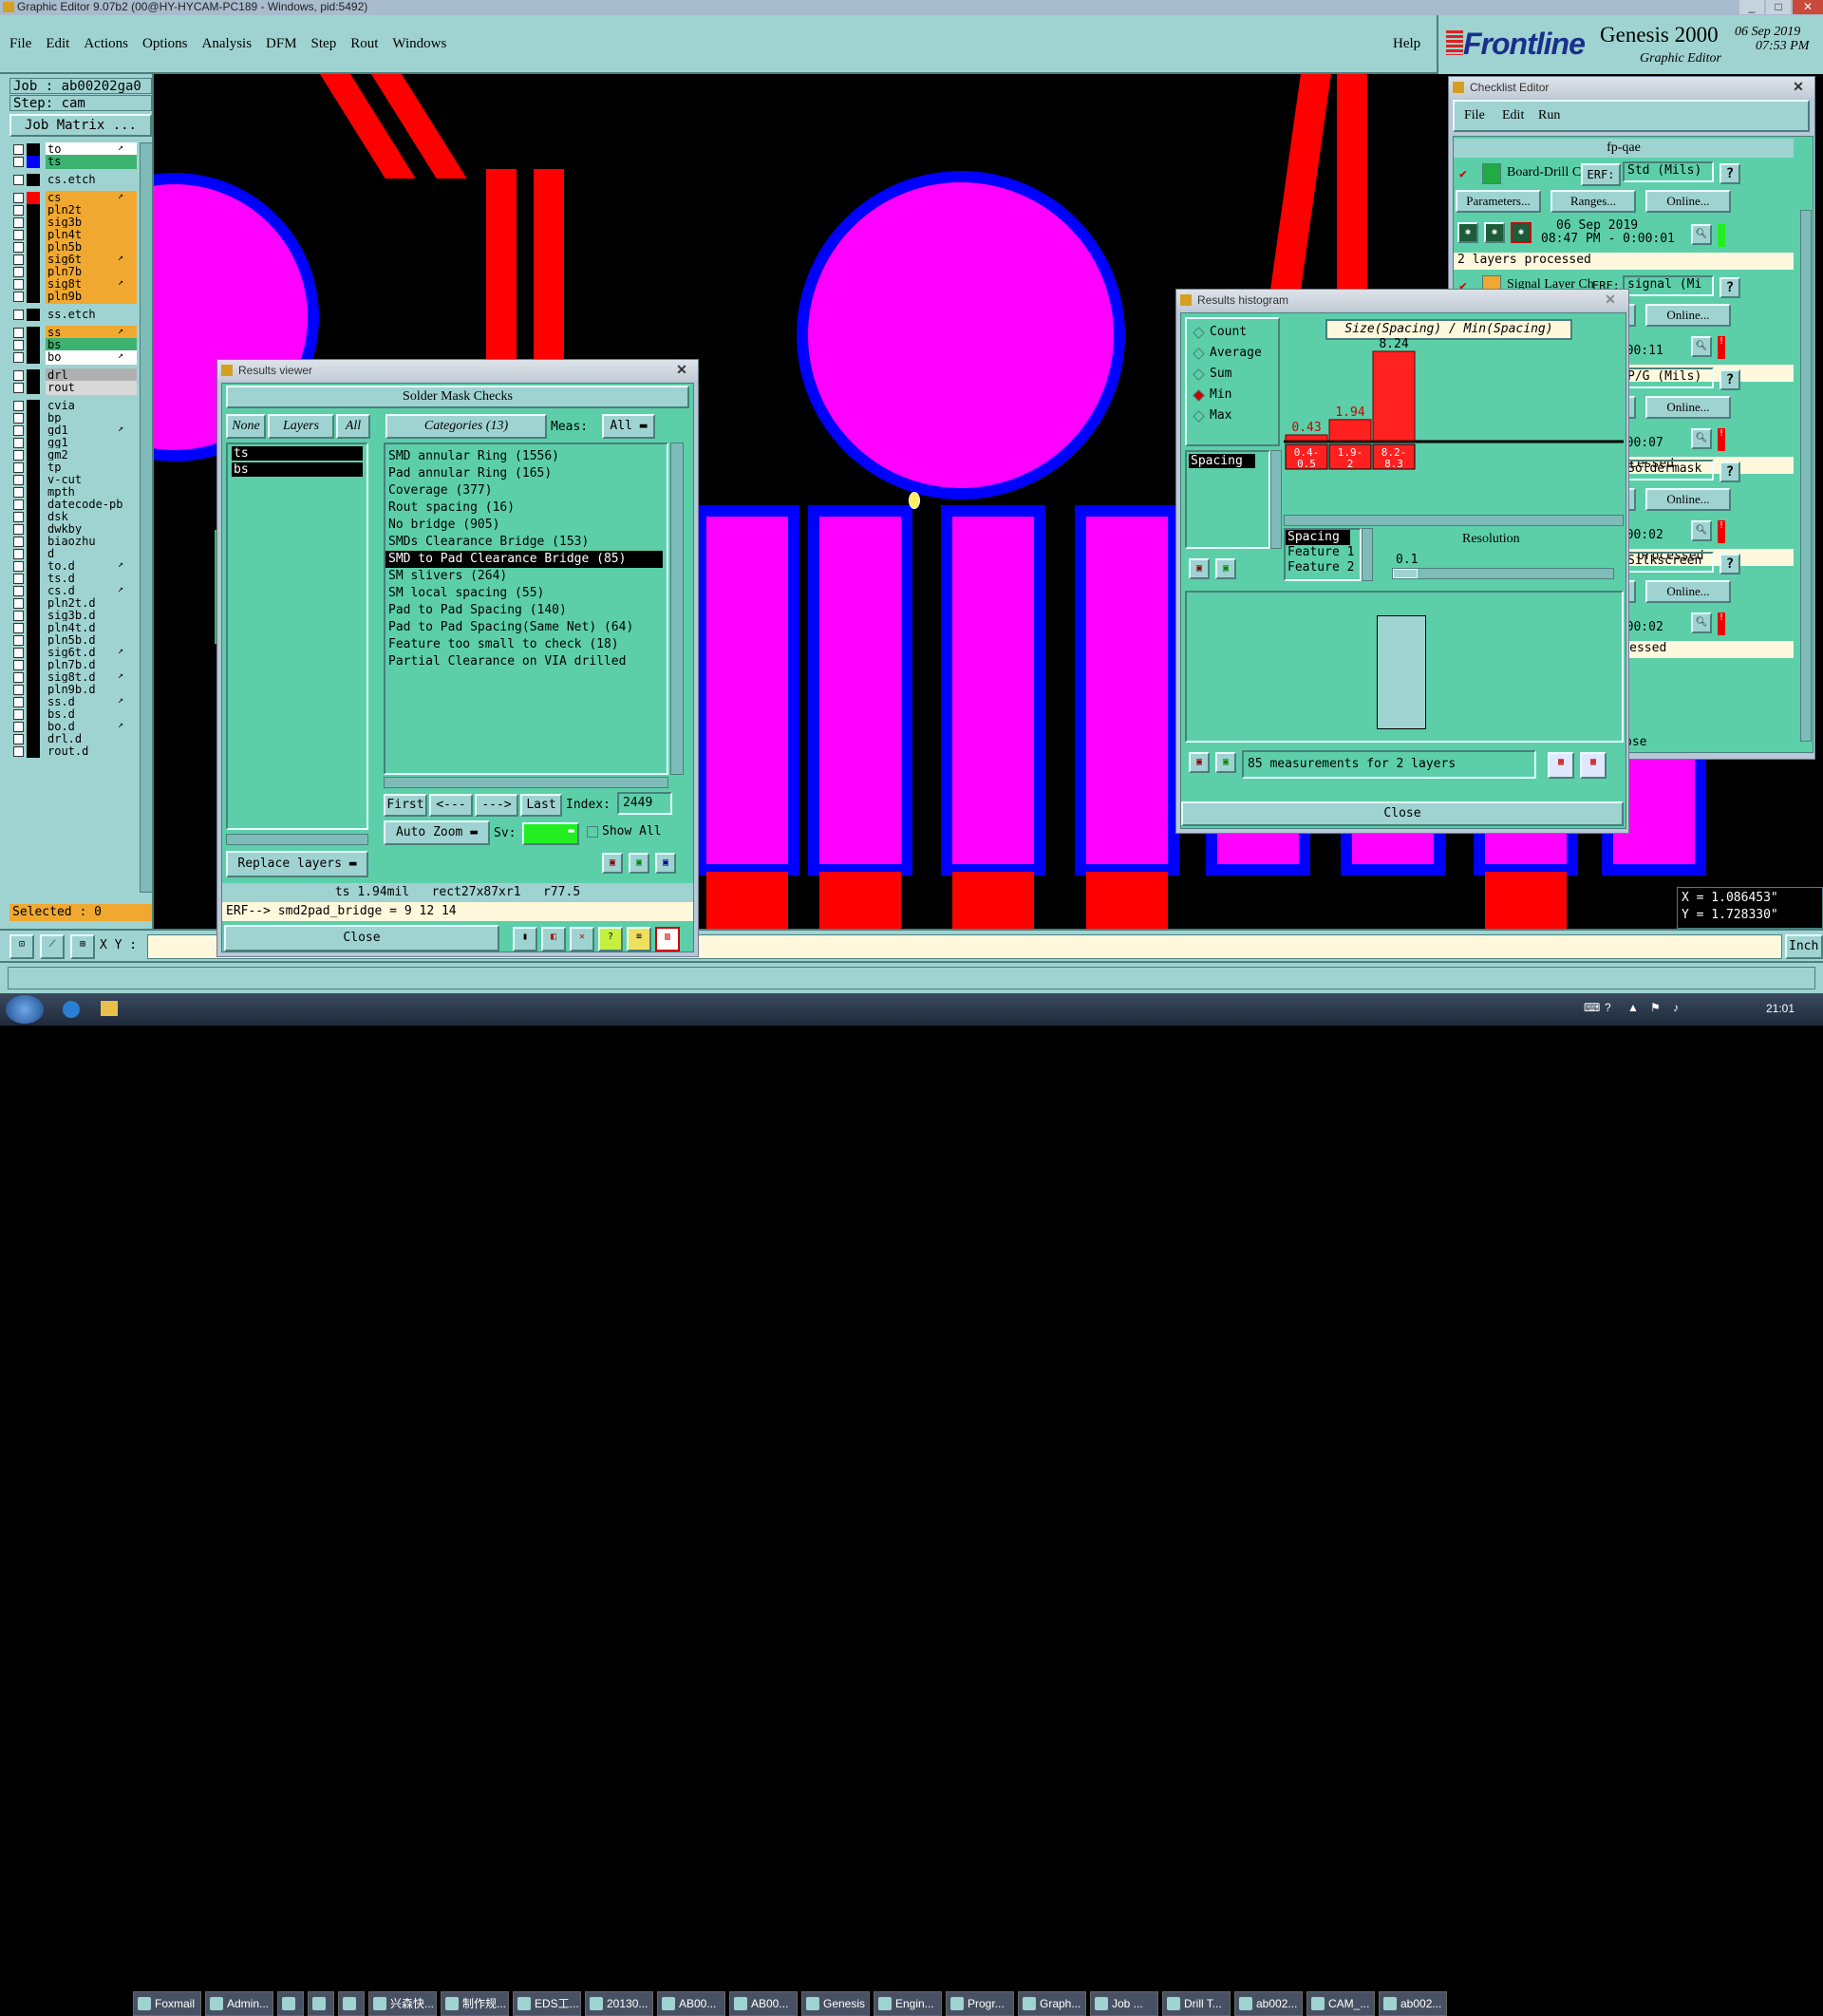 This screenshot has width=1823, height=2016. What do you see at coordinates (1475, 115) in the screenshot?
I see `checklist-menu-file: File` at bounding box center [1475, 115].